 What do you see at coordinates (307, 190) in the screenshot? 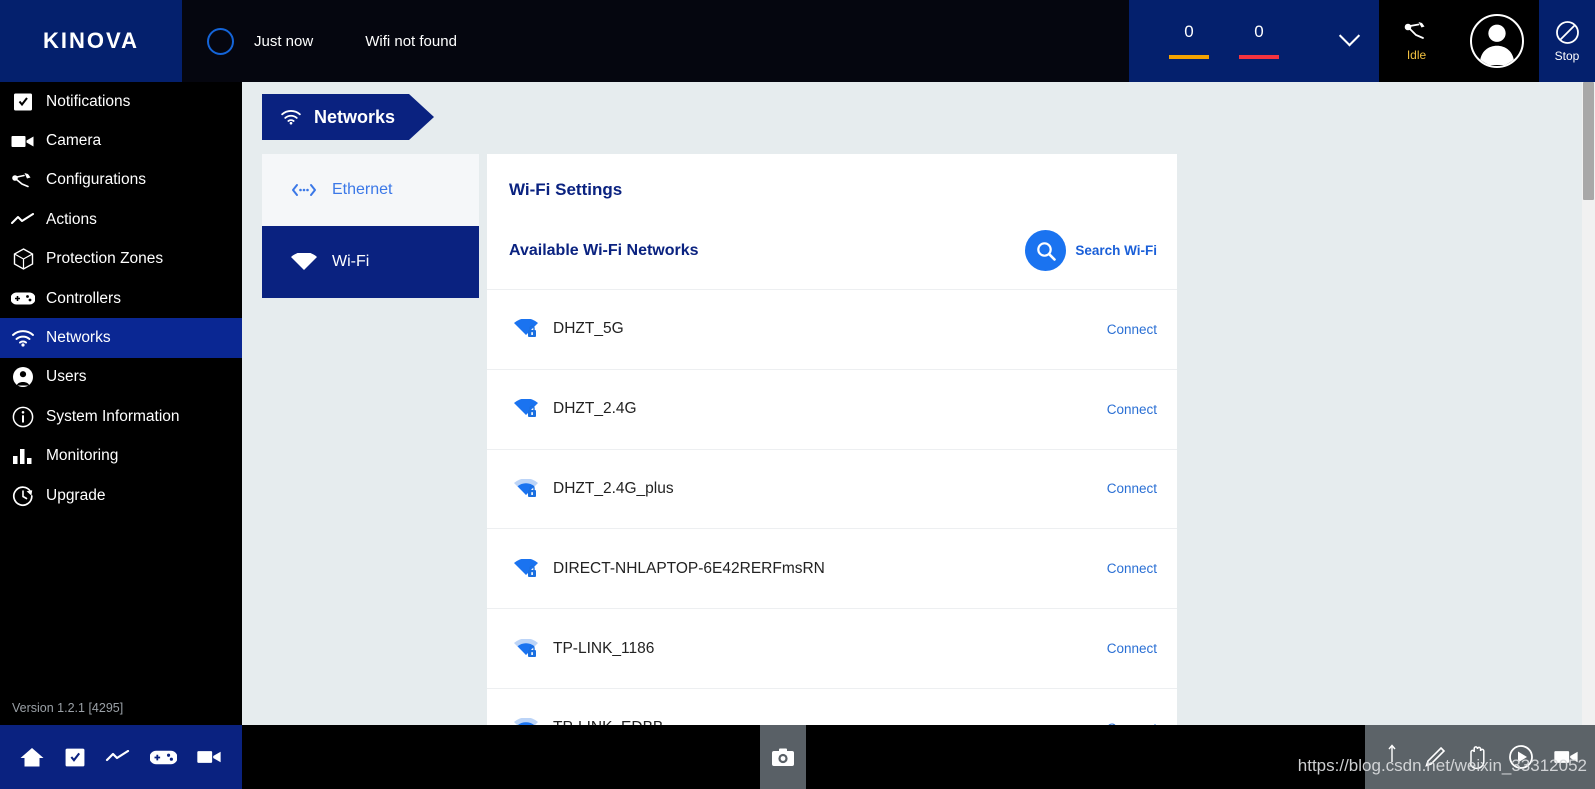
I see `ethernet-icon` at bounding box center [307, 190].